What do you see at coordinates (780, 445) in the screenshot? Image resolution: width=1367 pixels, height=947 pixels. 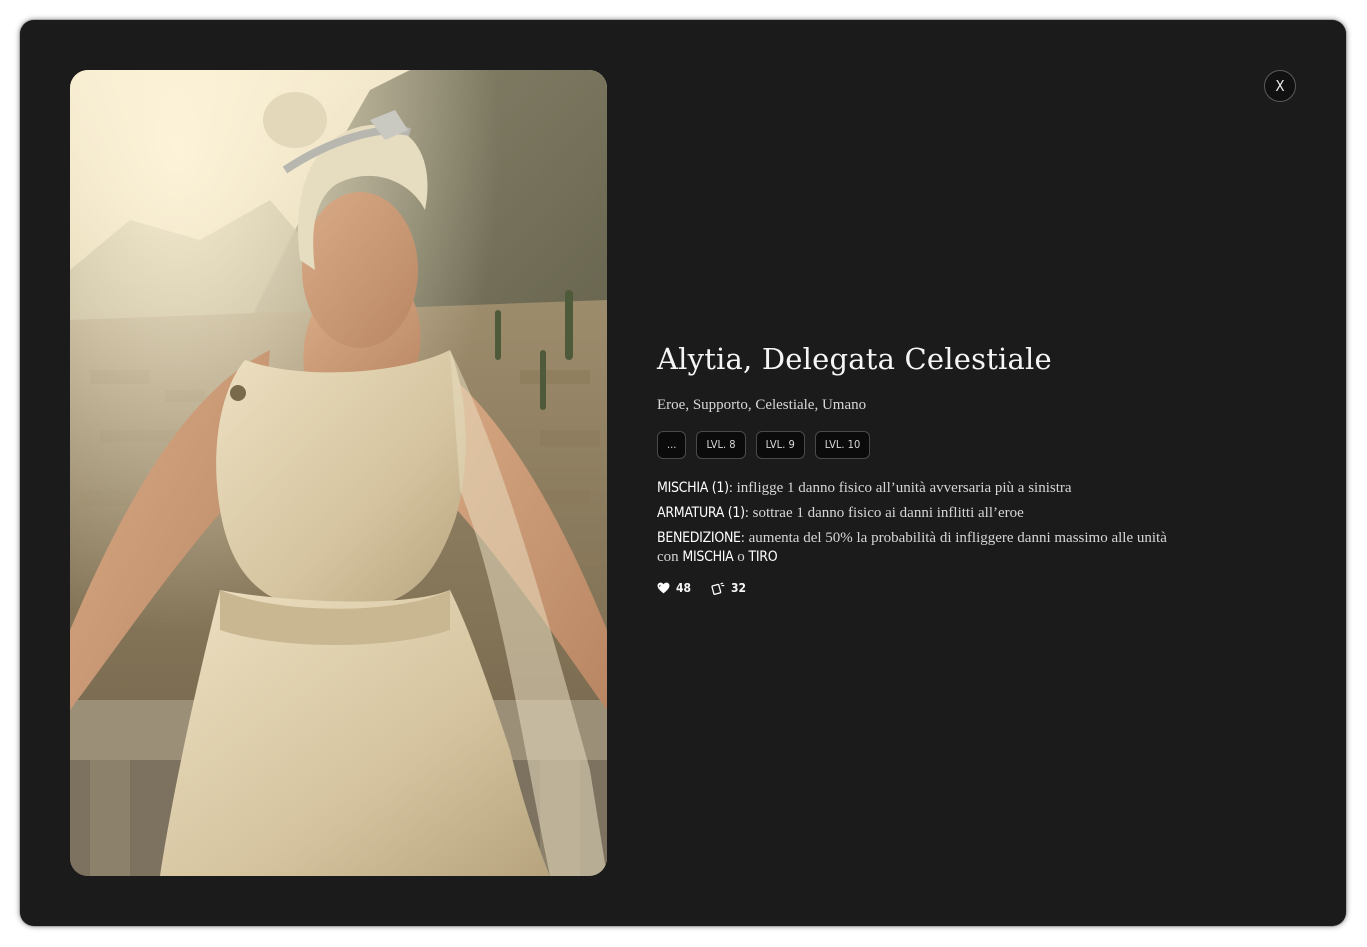 I see `level-9-button: LVL. 9` at bounding box center [780, 445].